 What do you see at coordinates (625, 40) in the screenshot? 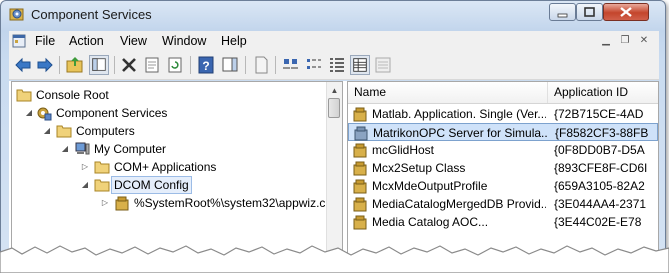
I see `mdi-restore-icon: ❐` at bounding box center [625, 40].